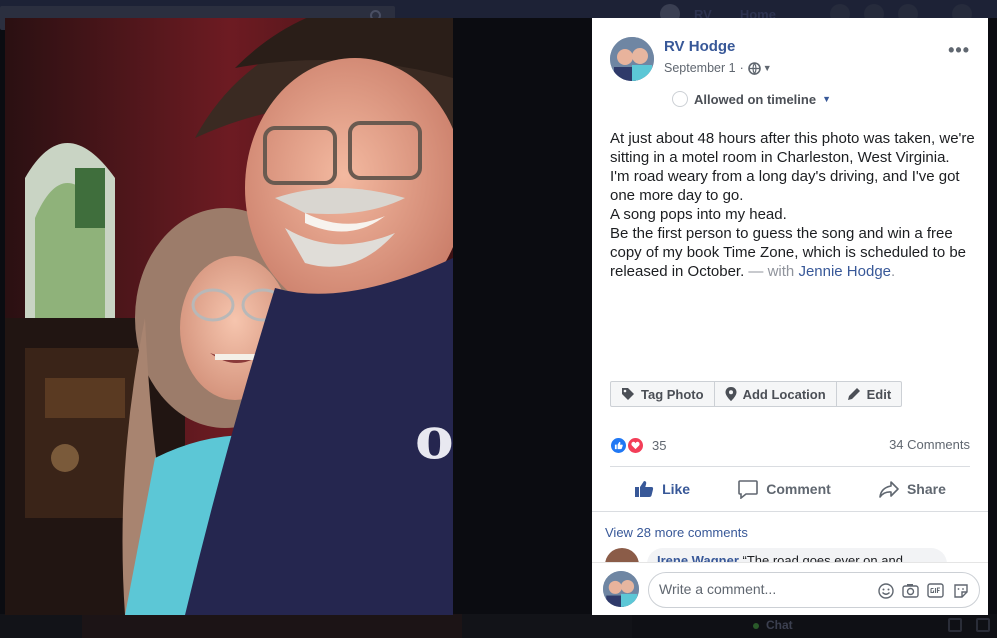 The image size is (997, 638). I want to click on location-pin-icon, so click(731, 394).